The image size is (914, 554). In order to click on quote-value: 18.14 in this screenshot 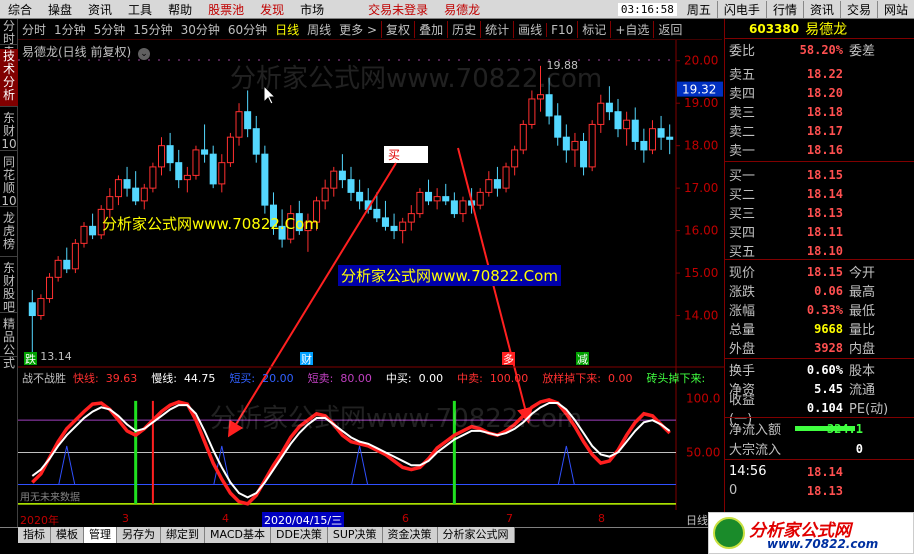, I will do `click(824, 193)`.